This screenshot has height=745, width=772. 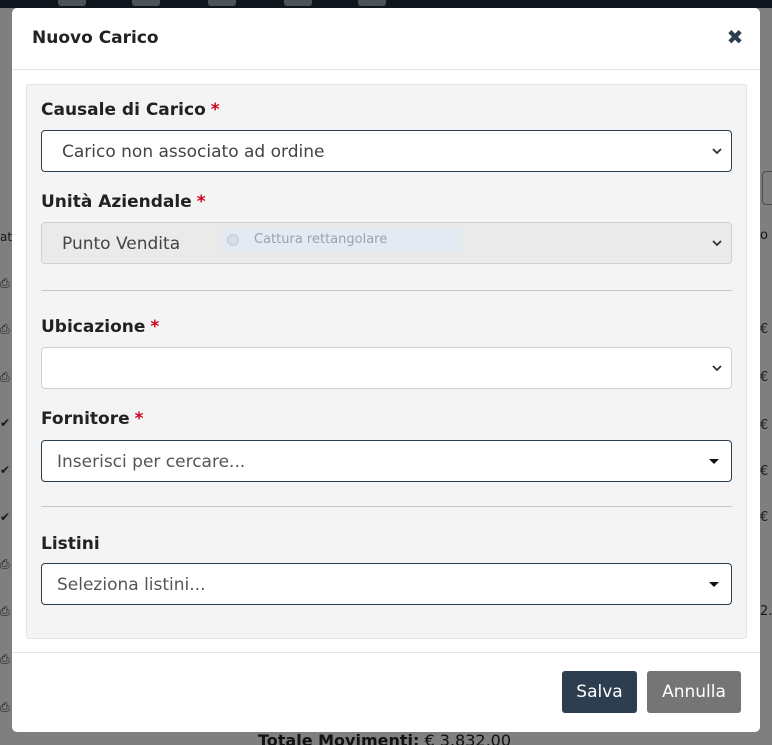 What do you see at coordinates (193, 152) in the screenshot?
I see `causale-select-value: Carico non associato ad ordine` at bounding box center [193, 152].